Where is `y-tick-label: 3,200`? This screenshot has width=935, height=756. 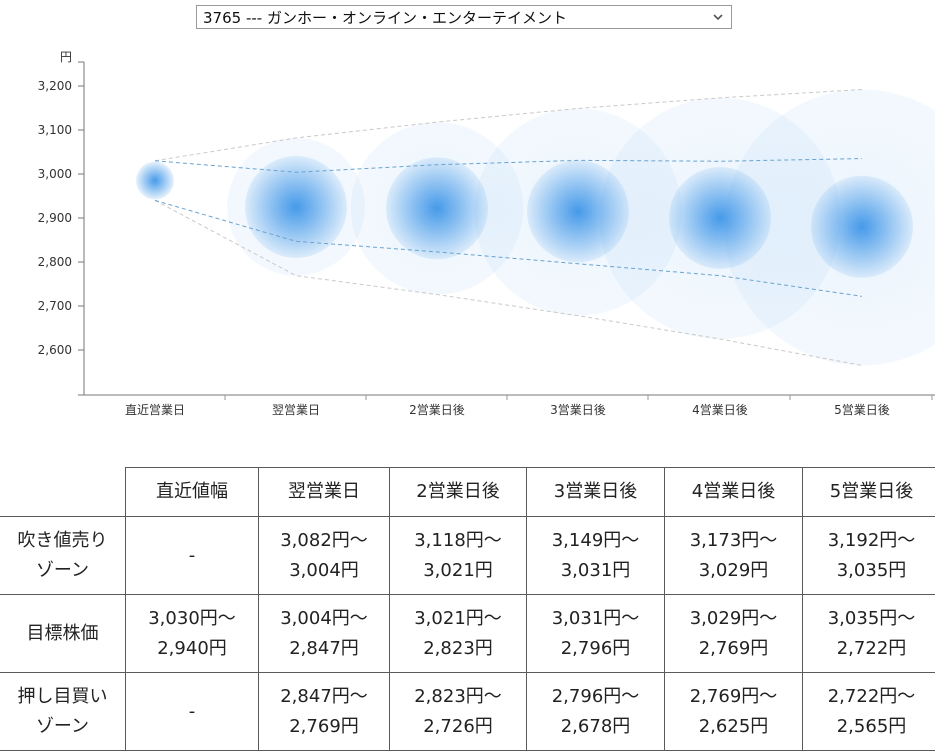 y-tick-label: 3,200 is located at coordinates (55, 86).